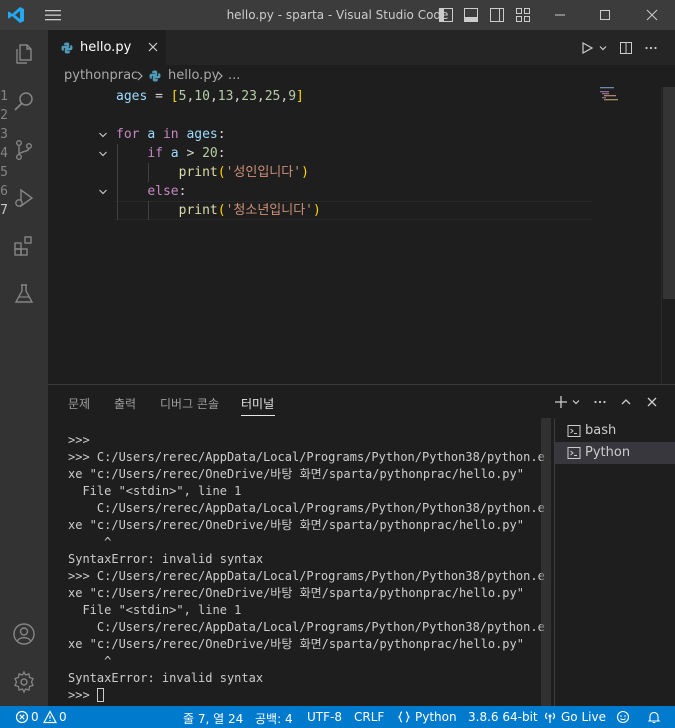  I want to click on toggle-primary-sidebar-icon, so click(446, 15).